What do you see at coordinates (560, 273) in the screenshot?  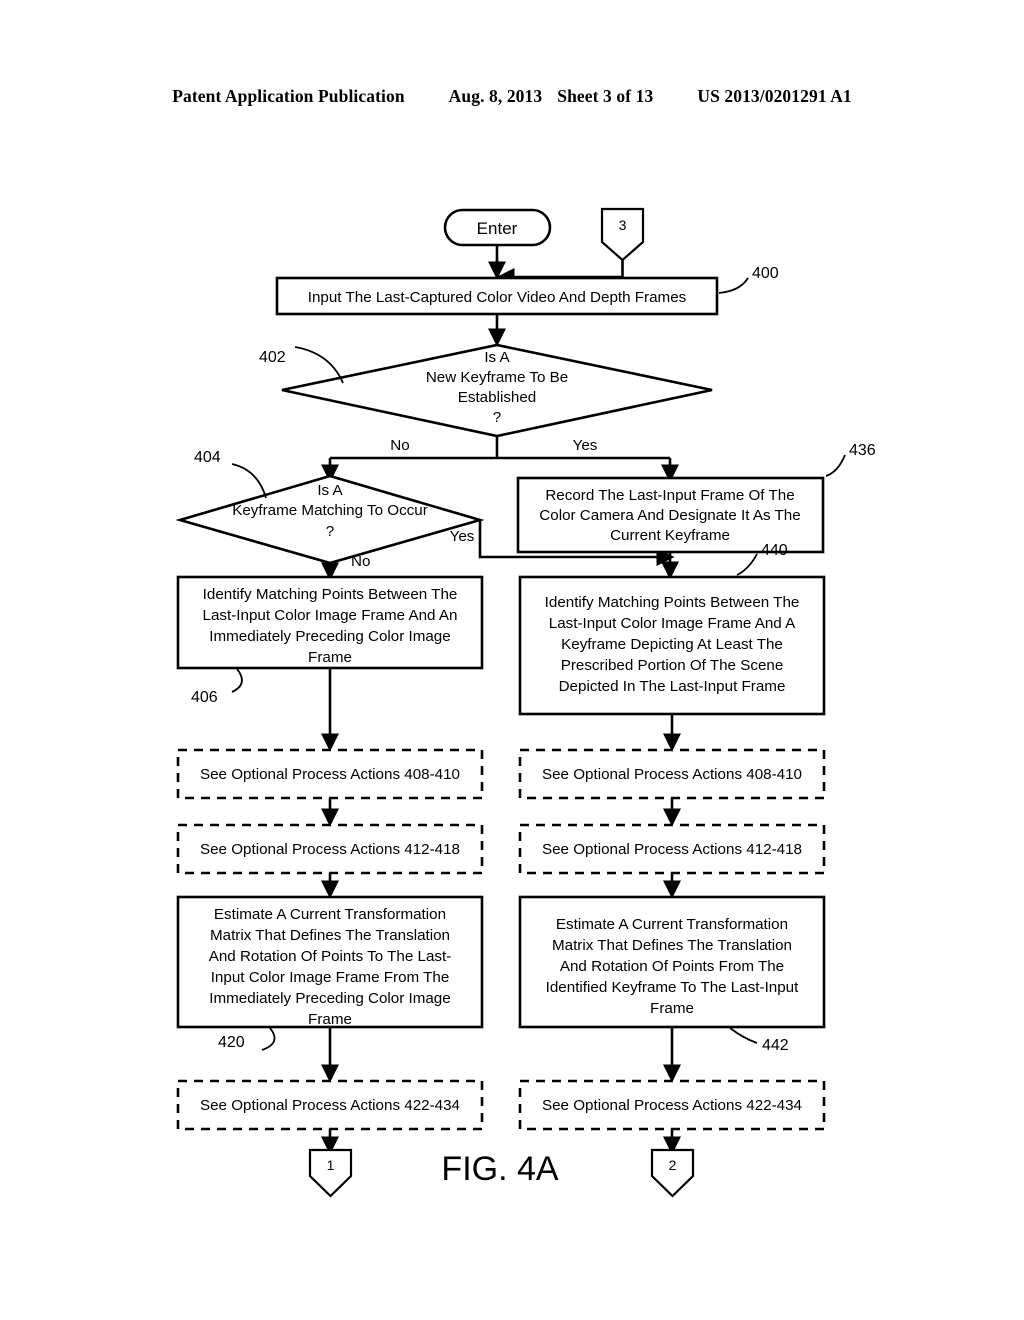 I see `edge-connector3-to-main` at bounding box center [560, 273].